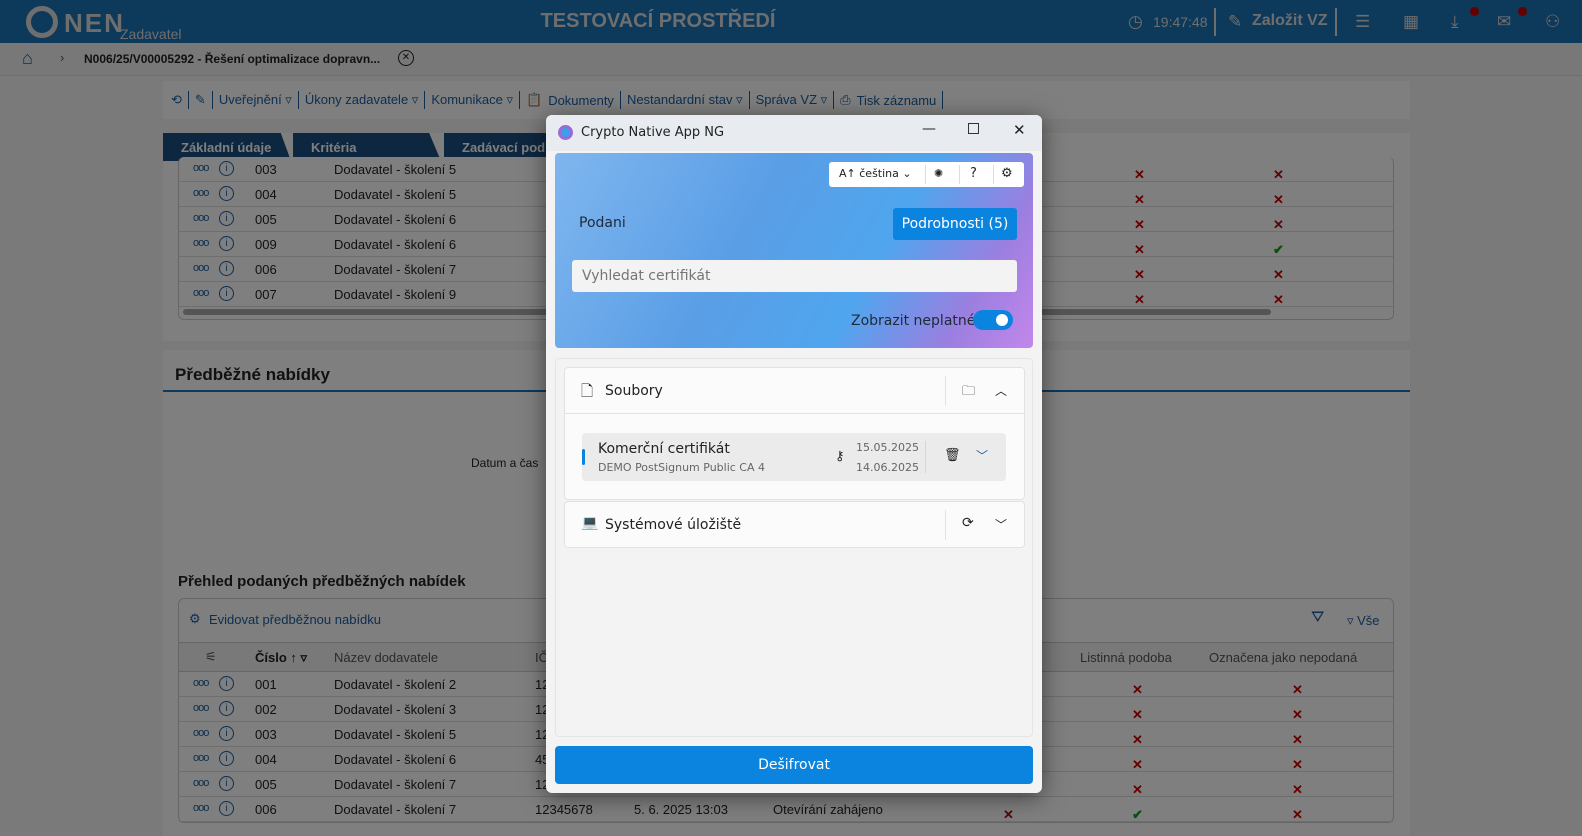  I want to click on chevron-up-icon: ︿, so click(1001, 390).